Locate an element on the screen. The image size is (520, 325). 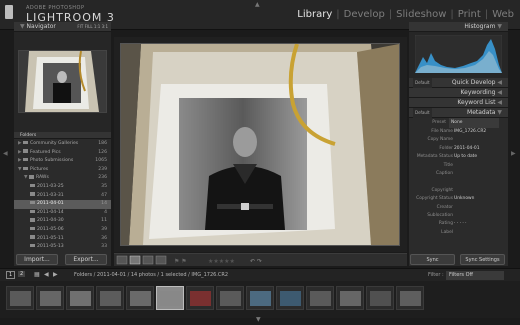
metadata-value: Unknown is located at coordinates (464, 199).